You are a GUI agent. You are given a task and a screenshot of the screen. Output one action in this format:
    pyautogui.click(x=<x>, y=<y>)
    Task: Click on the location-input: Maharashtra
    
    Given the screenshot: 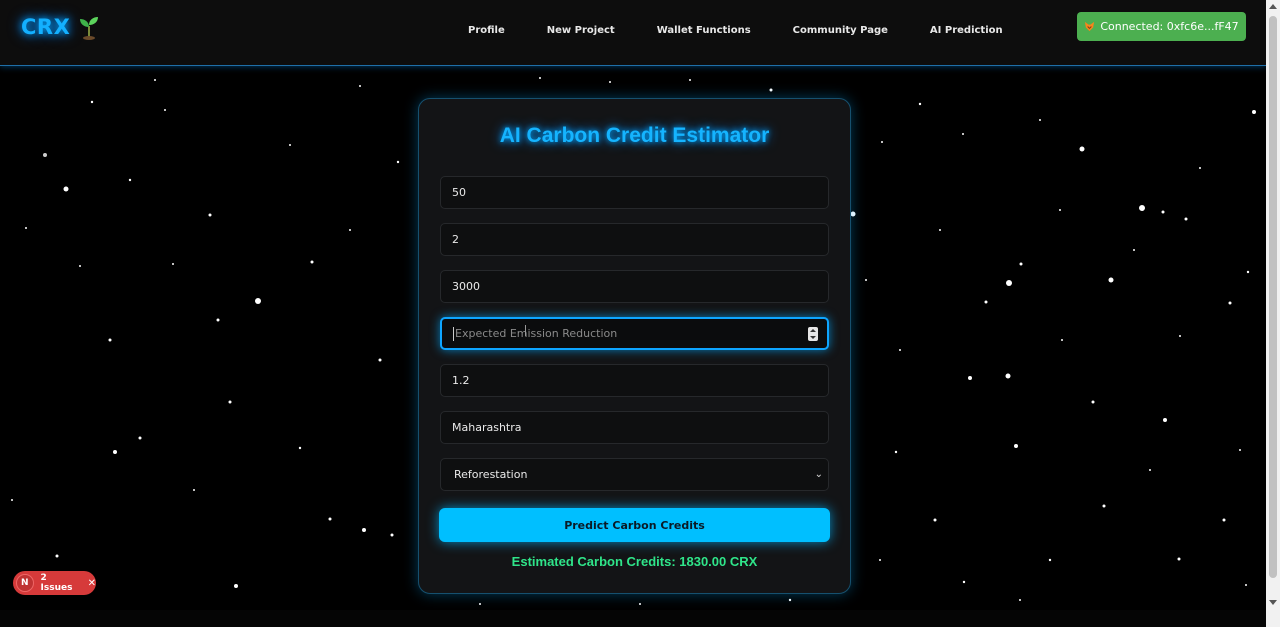 What is the action you would take?
    pyautogui.click(x=634, y=427)
    